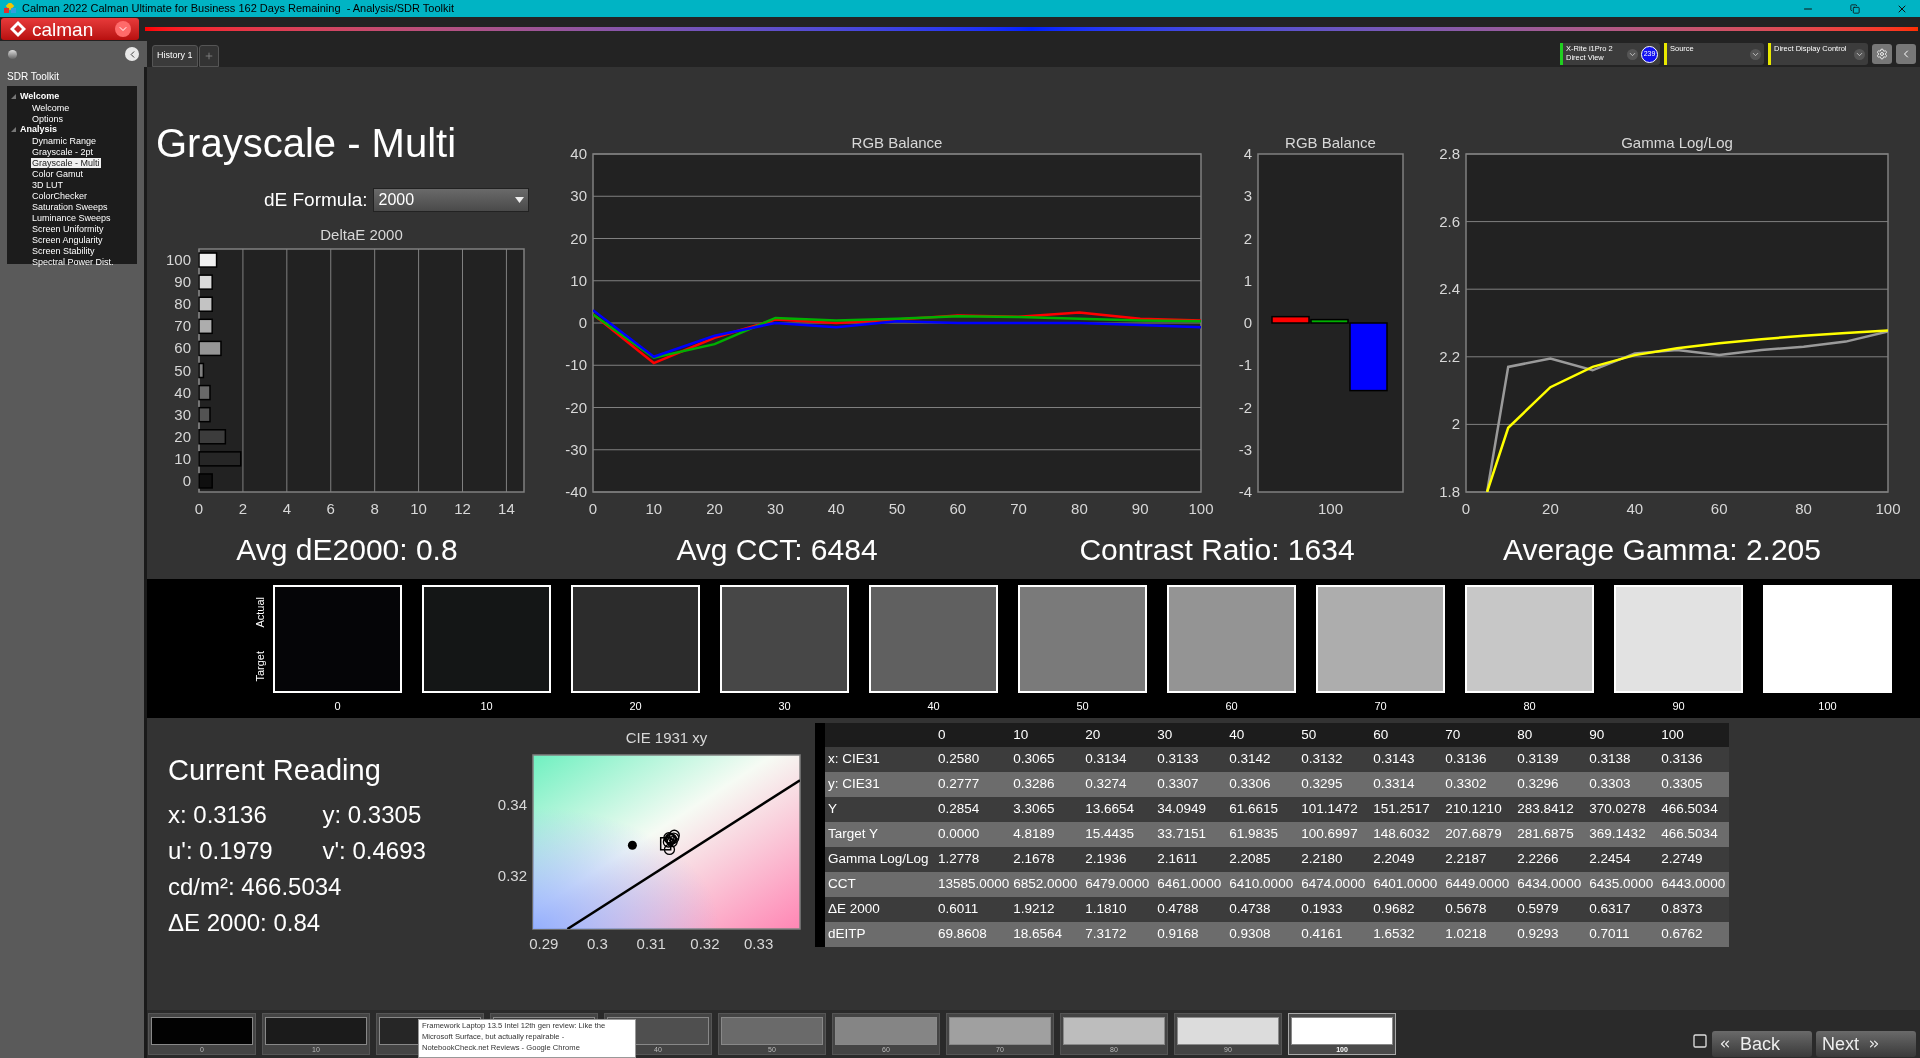 The height and width of the screenshot is (1058, 1920). What do you see at coordinates (1549, 884) in the screenshot?
I see `table-cell: 6434.0000` at bounding box center [1549, 884].